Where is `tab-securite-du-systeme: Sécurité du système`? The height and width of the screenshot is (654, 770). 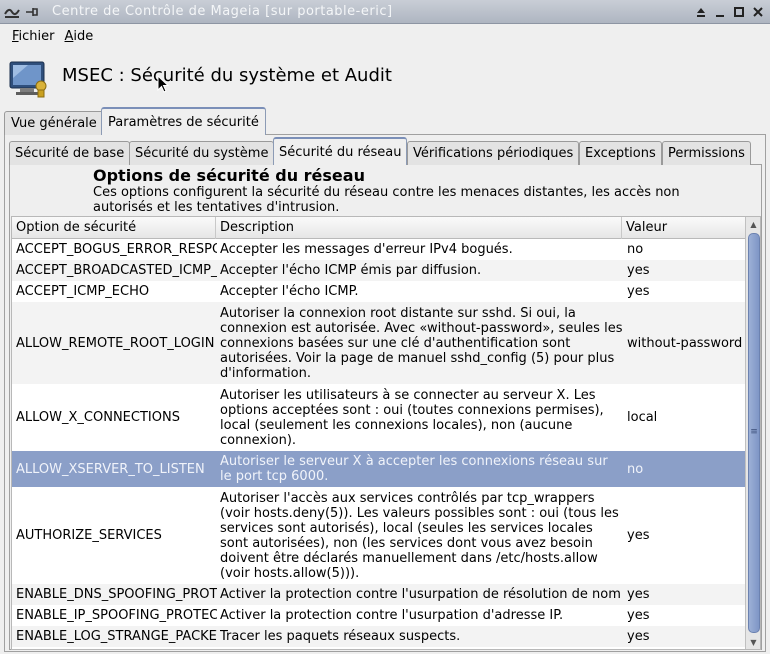
tab-securite-du-systeme: Sécurité du système is located at coordinates (202, 153).